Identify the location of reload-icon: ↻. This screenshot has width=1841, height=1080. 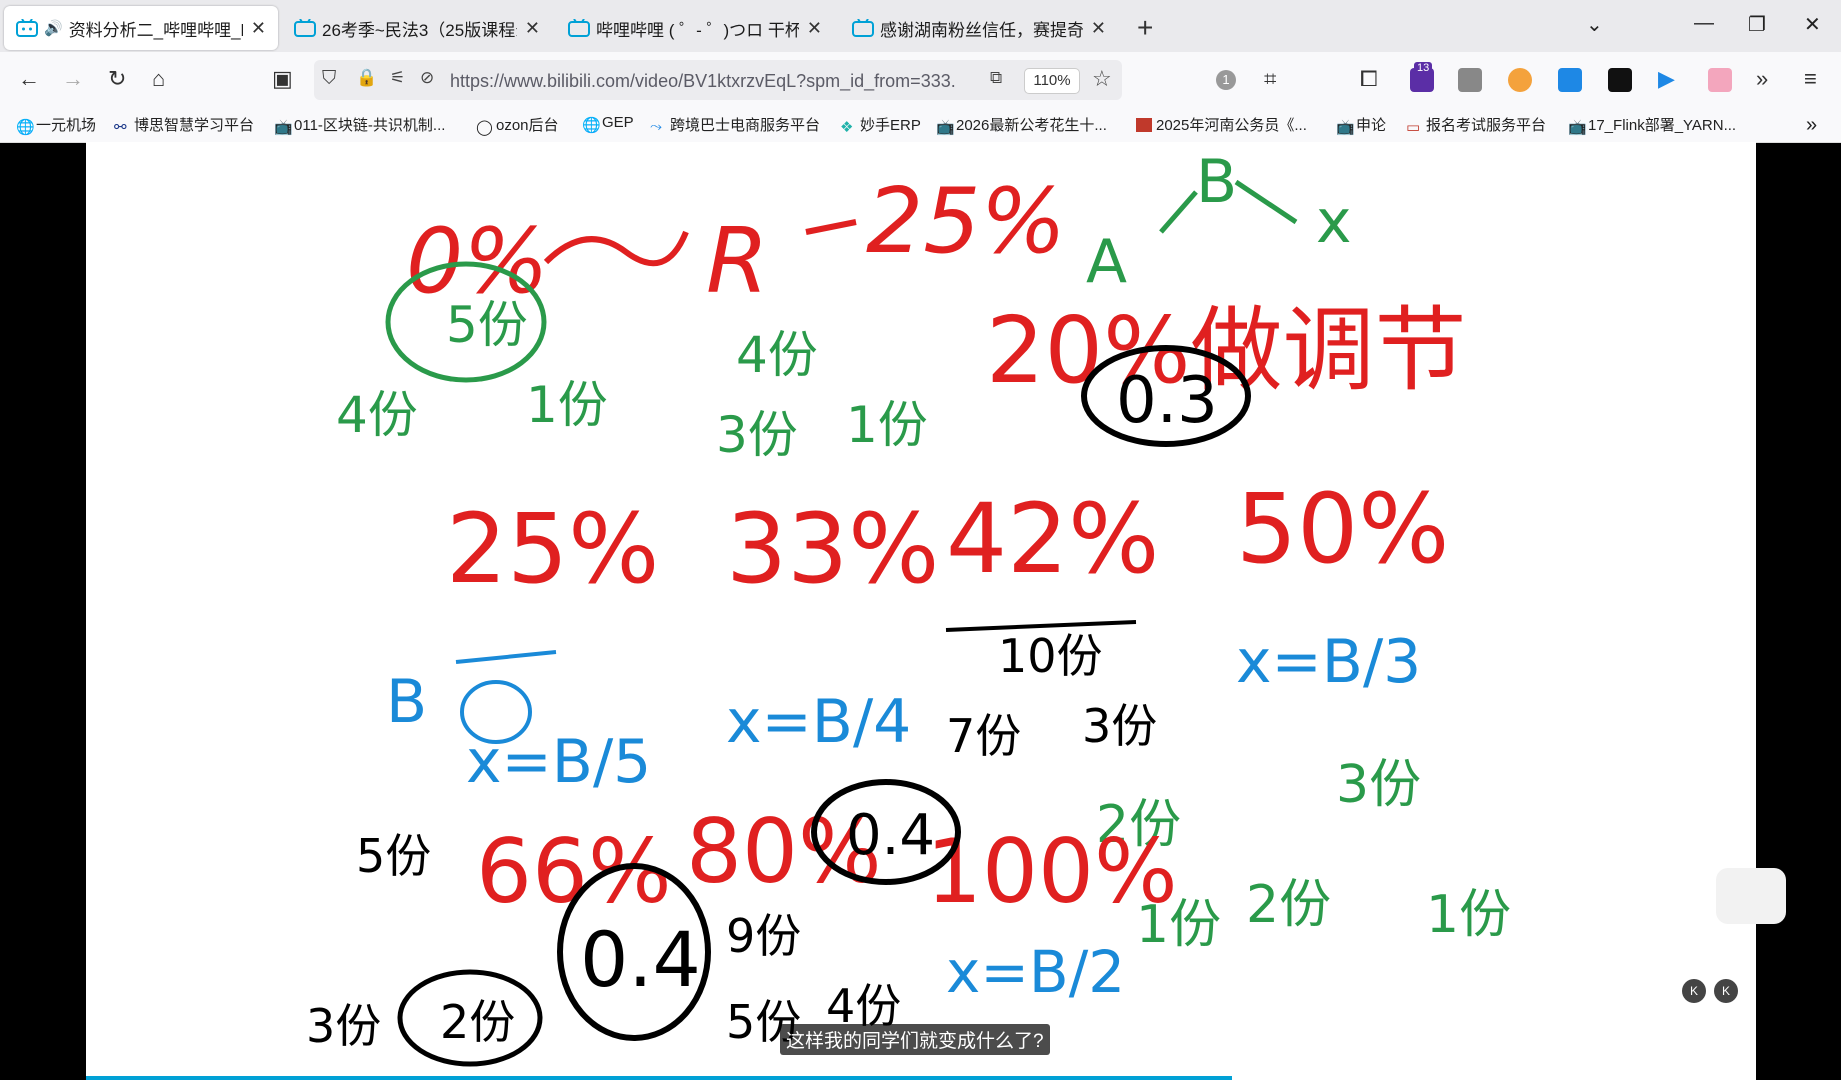
(117, 79).